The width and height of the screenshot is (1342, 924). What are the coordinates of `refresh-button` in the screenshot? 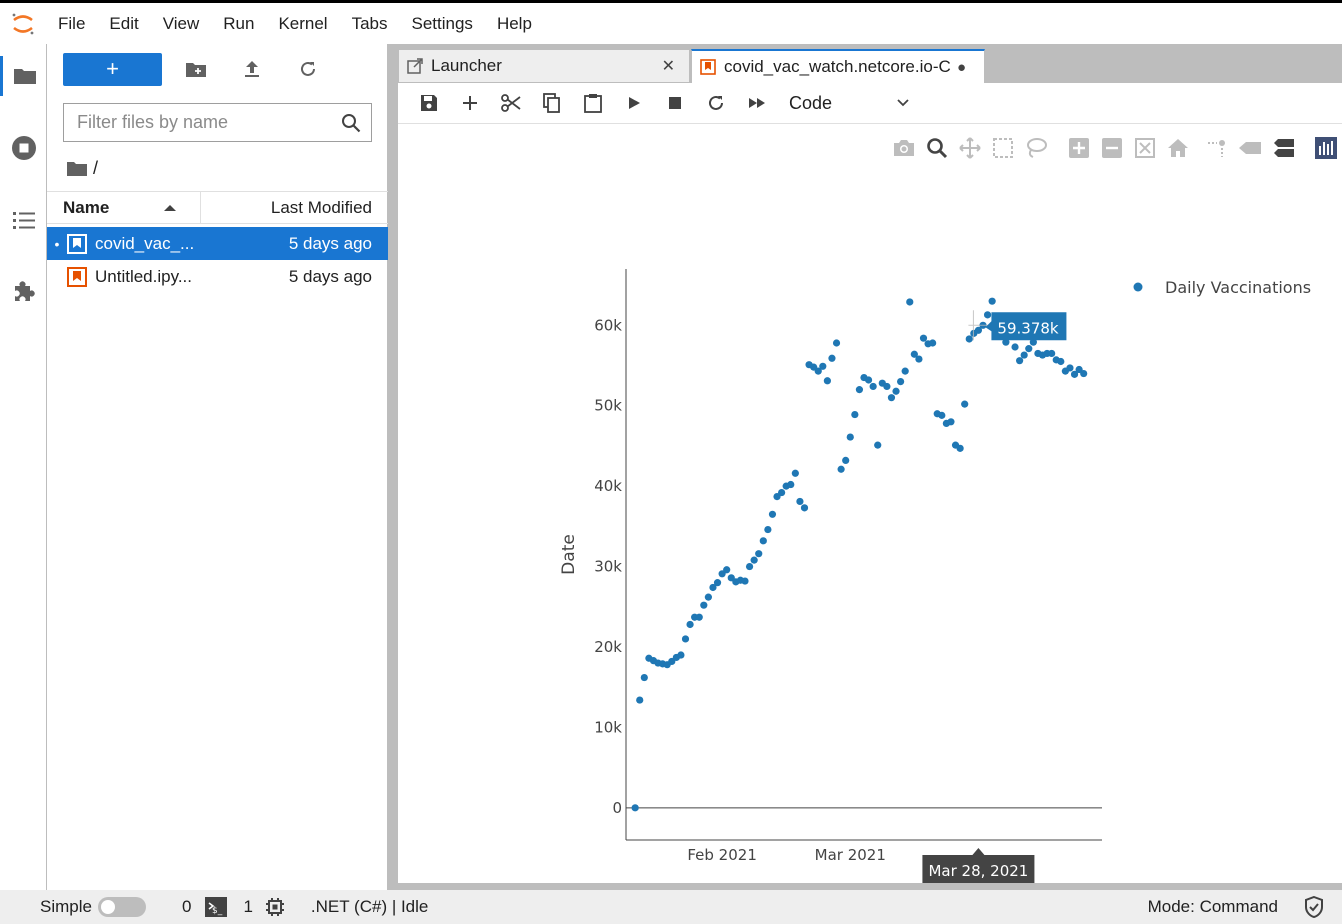 It's located at (308, 69).